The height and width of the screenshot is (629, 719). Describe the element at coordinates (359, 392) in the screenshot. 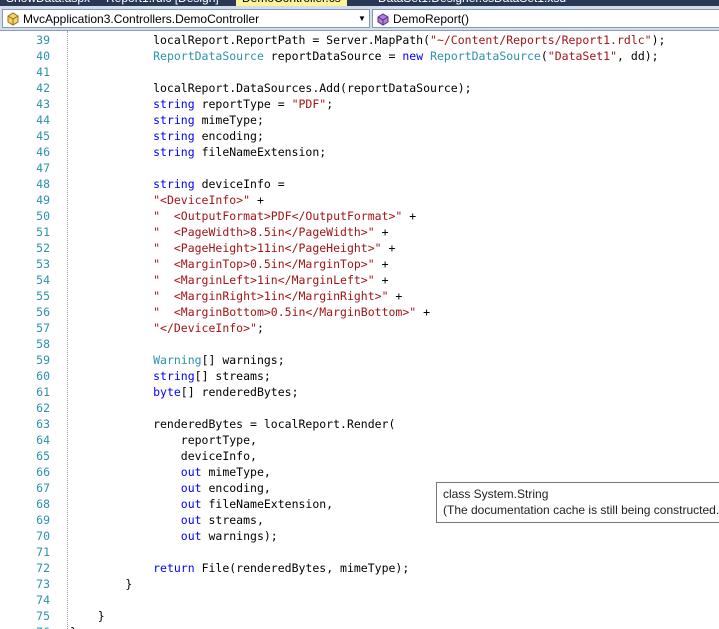

I see `code-line: 61 byte[] renderedBytes;` at that location.